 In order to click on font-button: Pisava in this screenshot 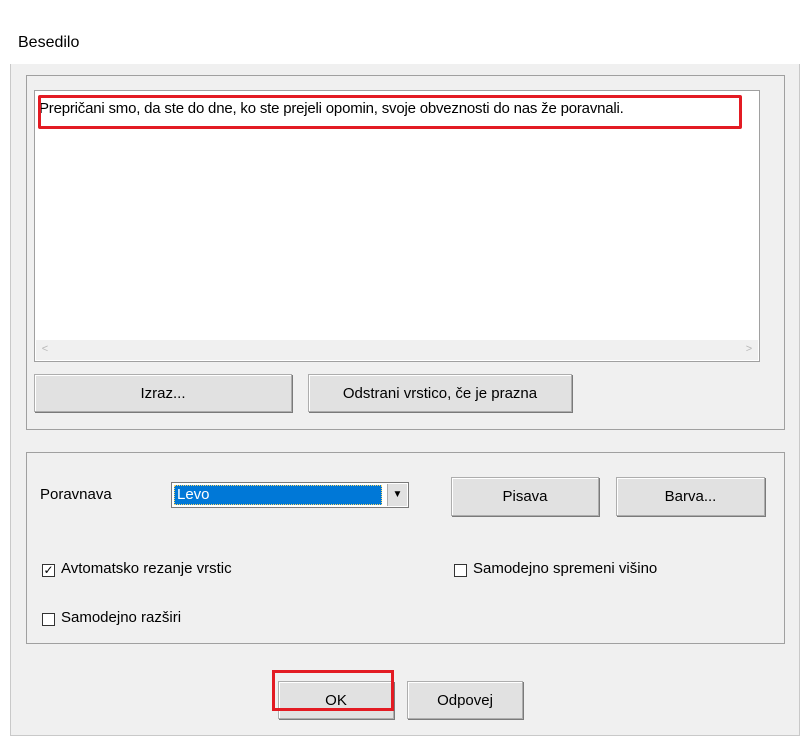, I will do `click(525, 496)`.